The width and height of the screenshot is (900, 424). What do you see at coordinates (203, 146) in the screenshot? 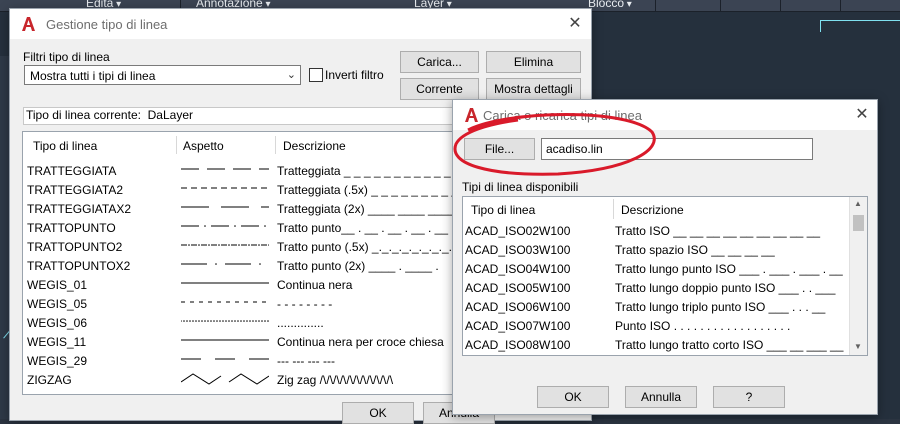
I see `column-header-appearance: Aspetto` at bounding box center [203, 146].